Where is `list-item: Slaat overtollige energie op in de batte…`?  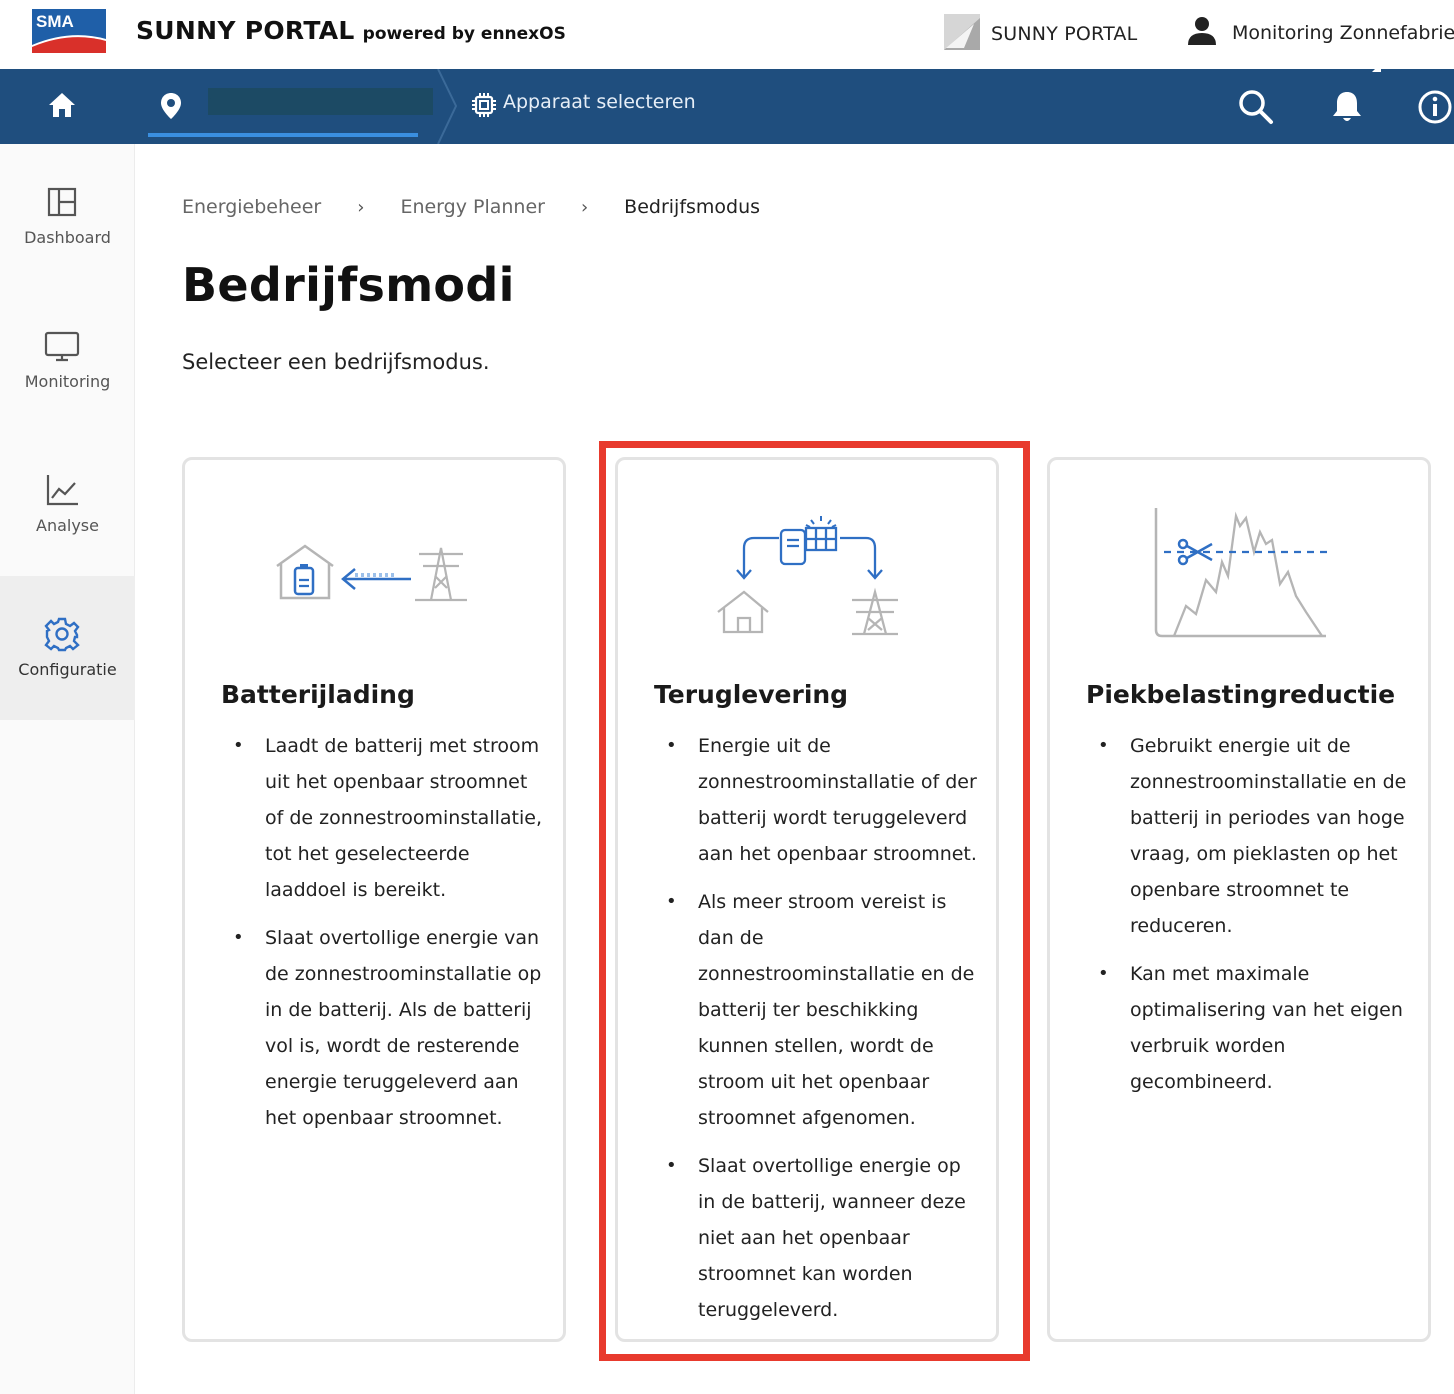
list-item: Slaat overtollige energie op in de batte… is located at coordinates (819, 1238).